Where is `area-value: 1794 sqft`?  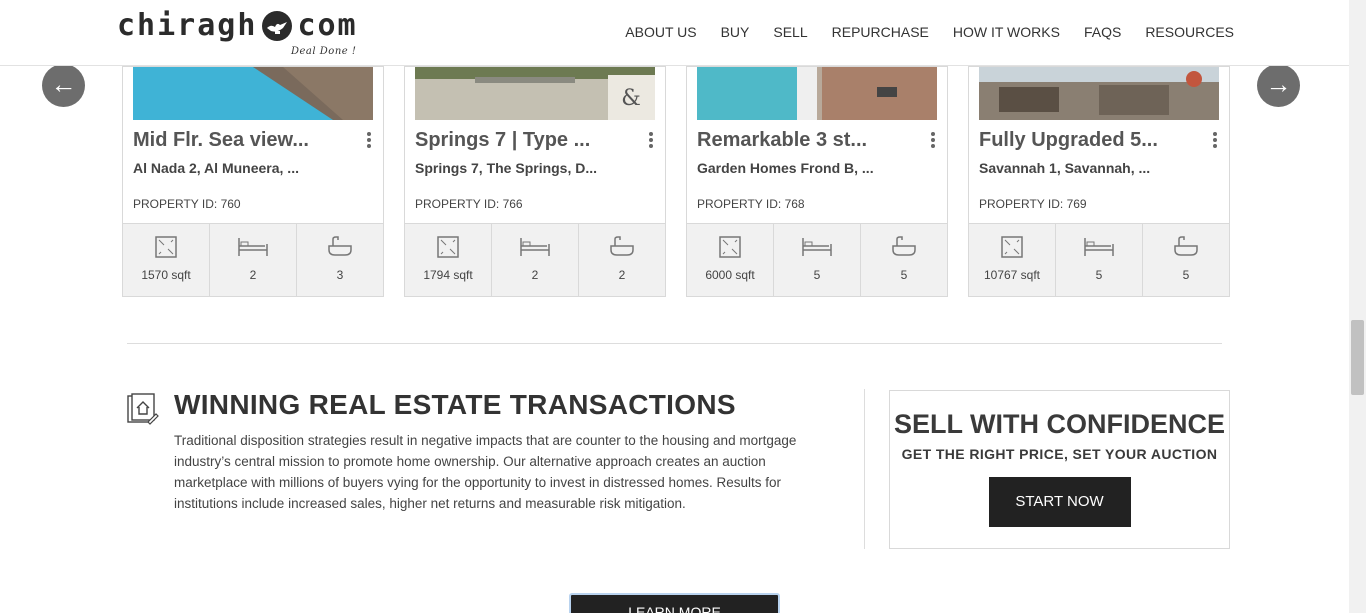
area-value: 1794 sqft is located at coordinates (448, 275).